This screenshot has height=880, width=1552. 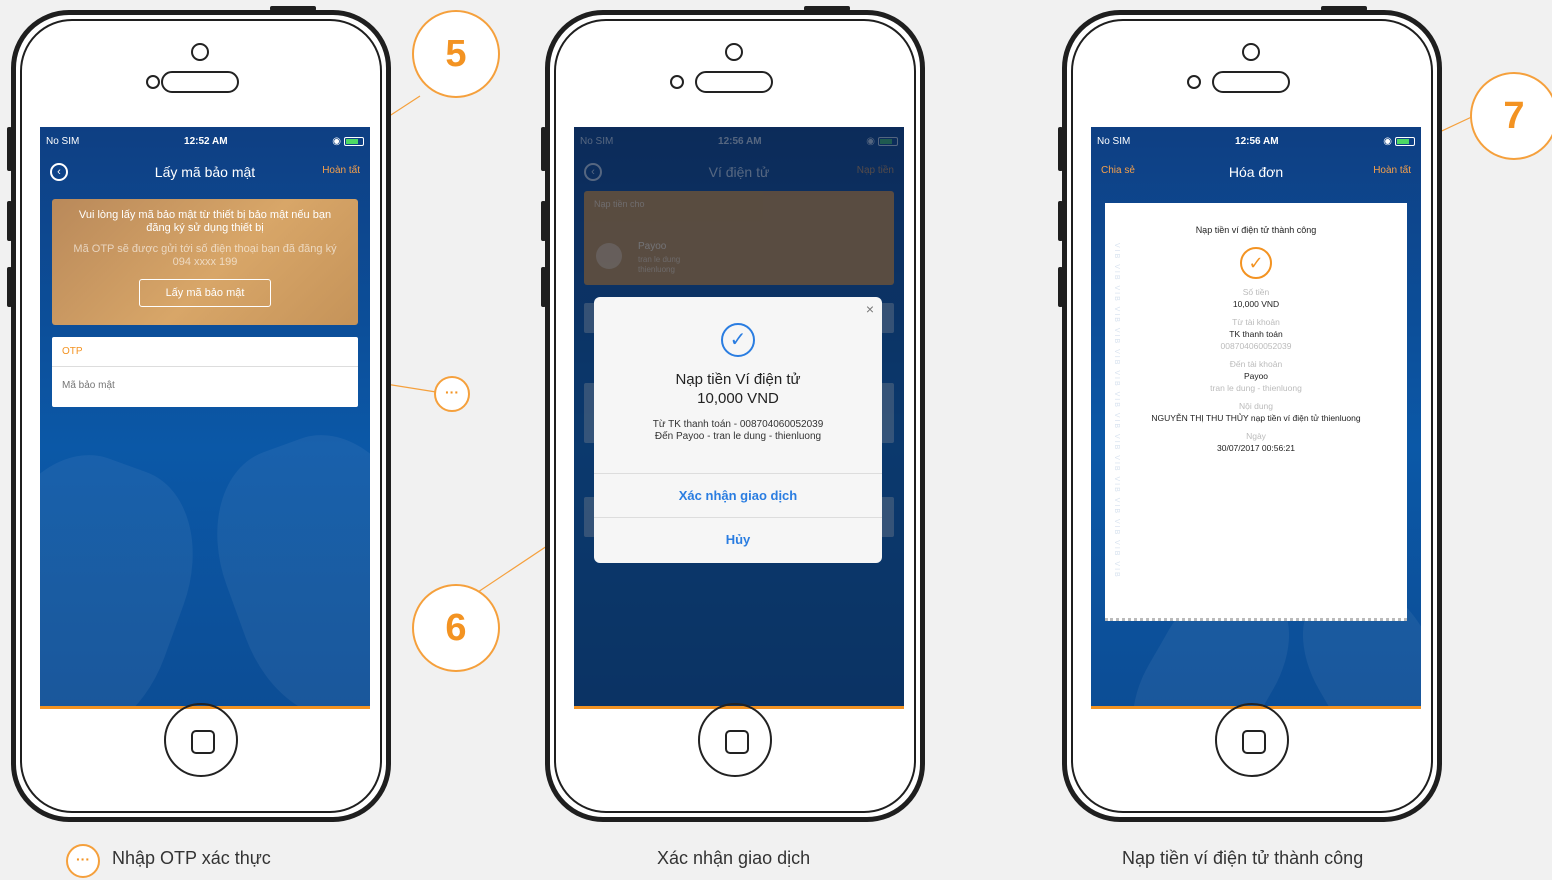 What do you see at coordinates (1256, 388) in the screenshot?
I see `to-subvalue: tran le dung - thienluong` at bounding box center [1256, 388].